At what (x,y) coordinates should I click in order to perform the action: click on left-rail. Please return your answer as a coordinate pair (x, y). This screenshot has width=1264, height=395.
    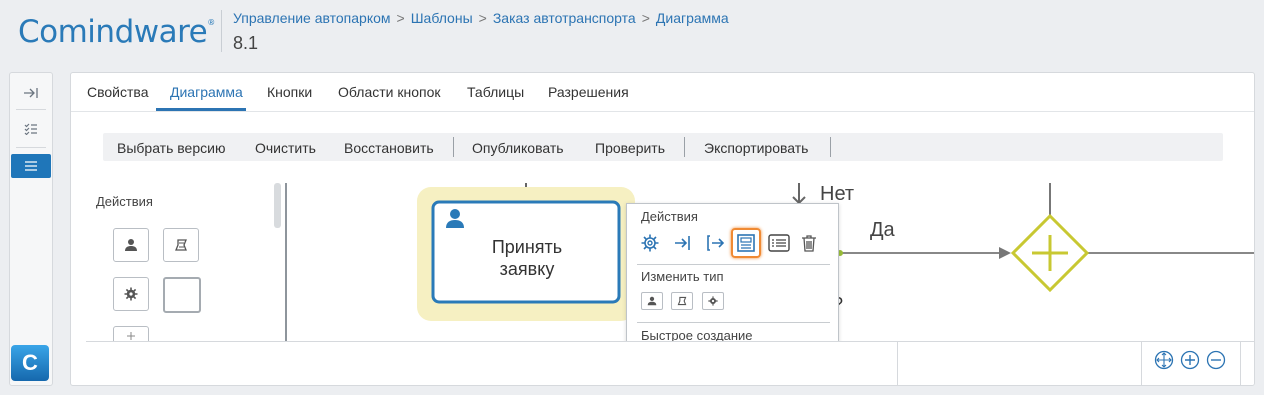
    Looking at the image, I should click on (31, 229).